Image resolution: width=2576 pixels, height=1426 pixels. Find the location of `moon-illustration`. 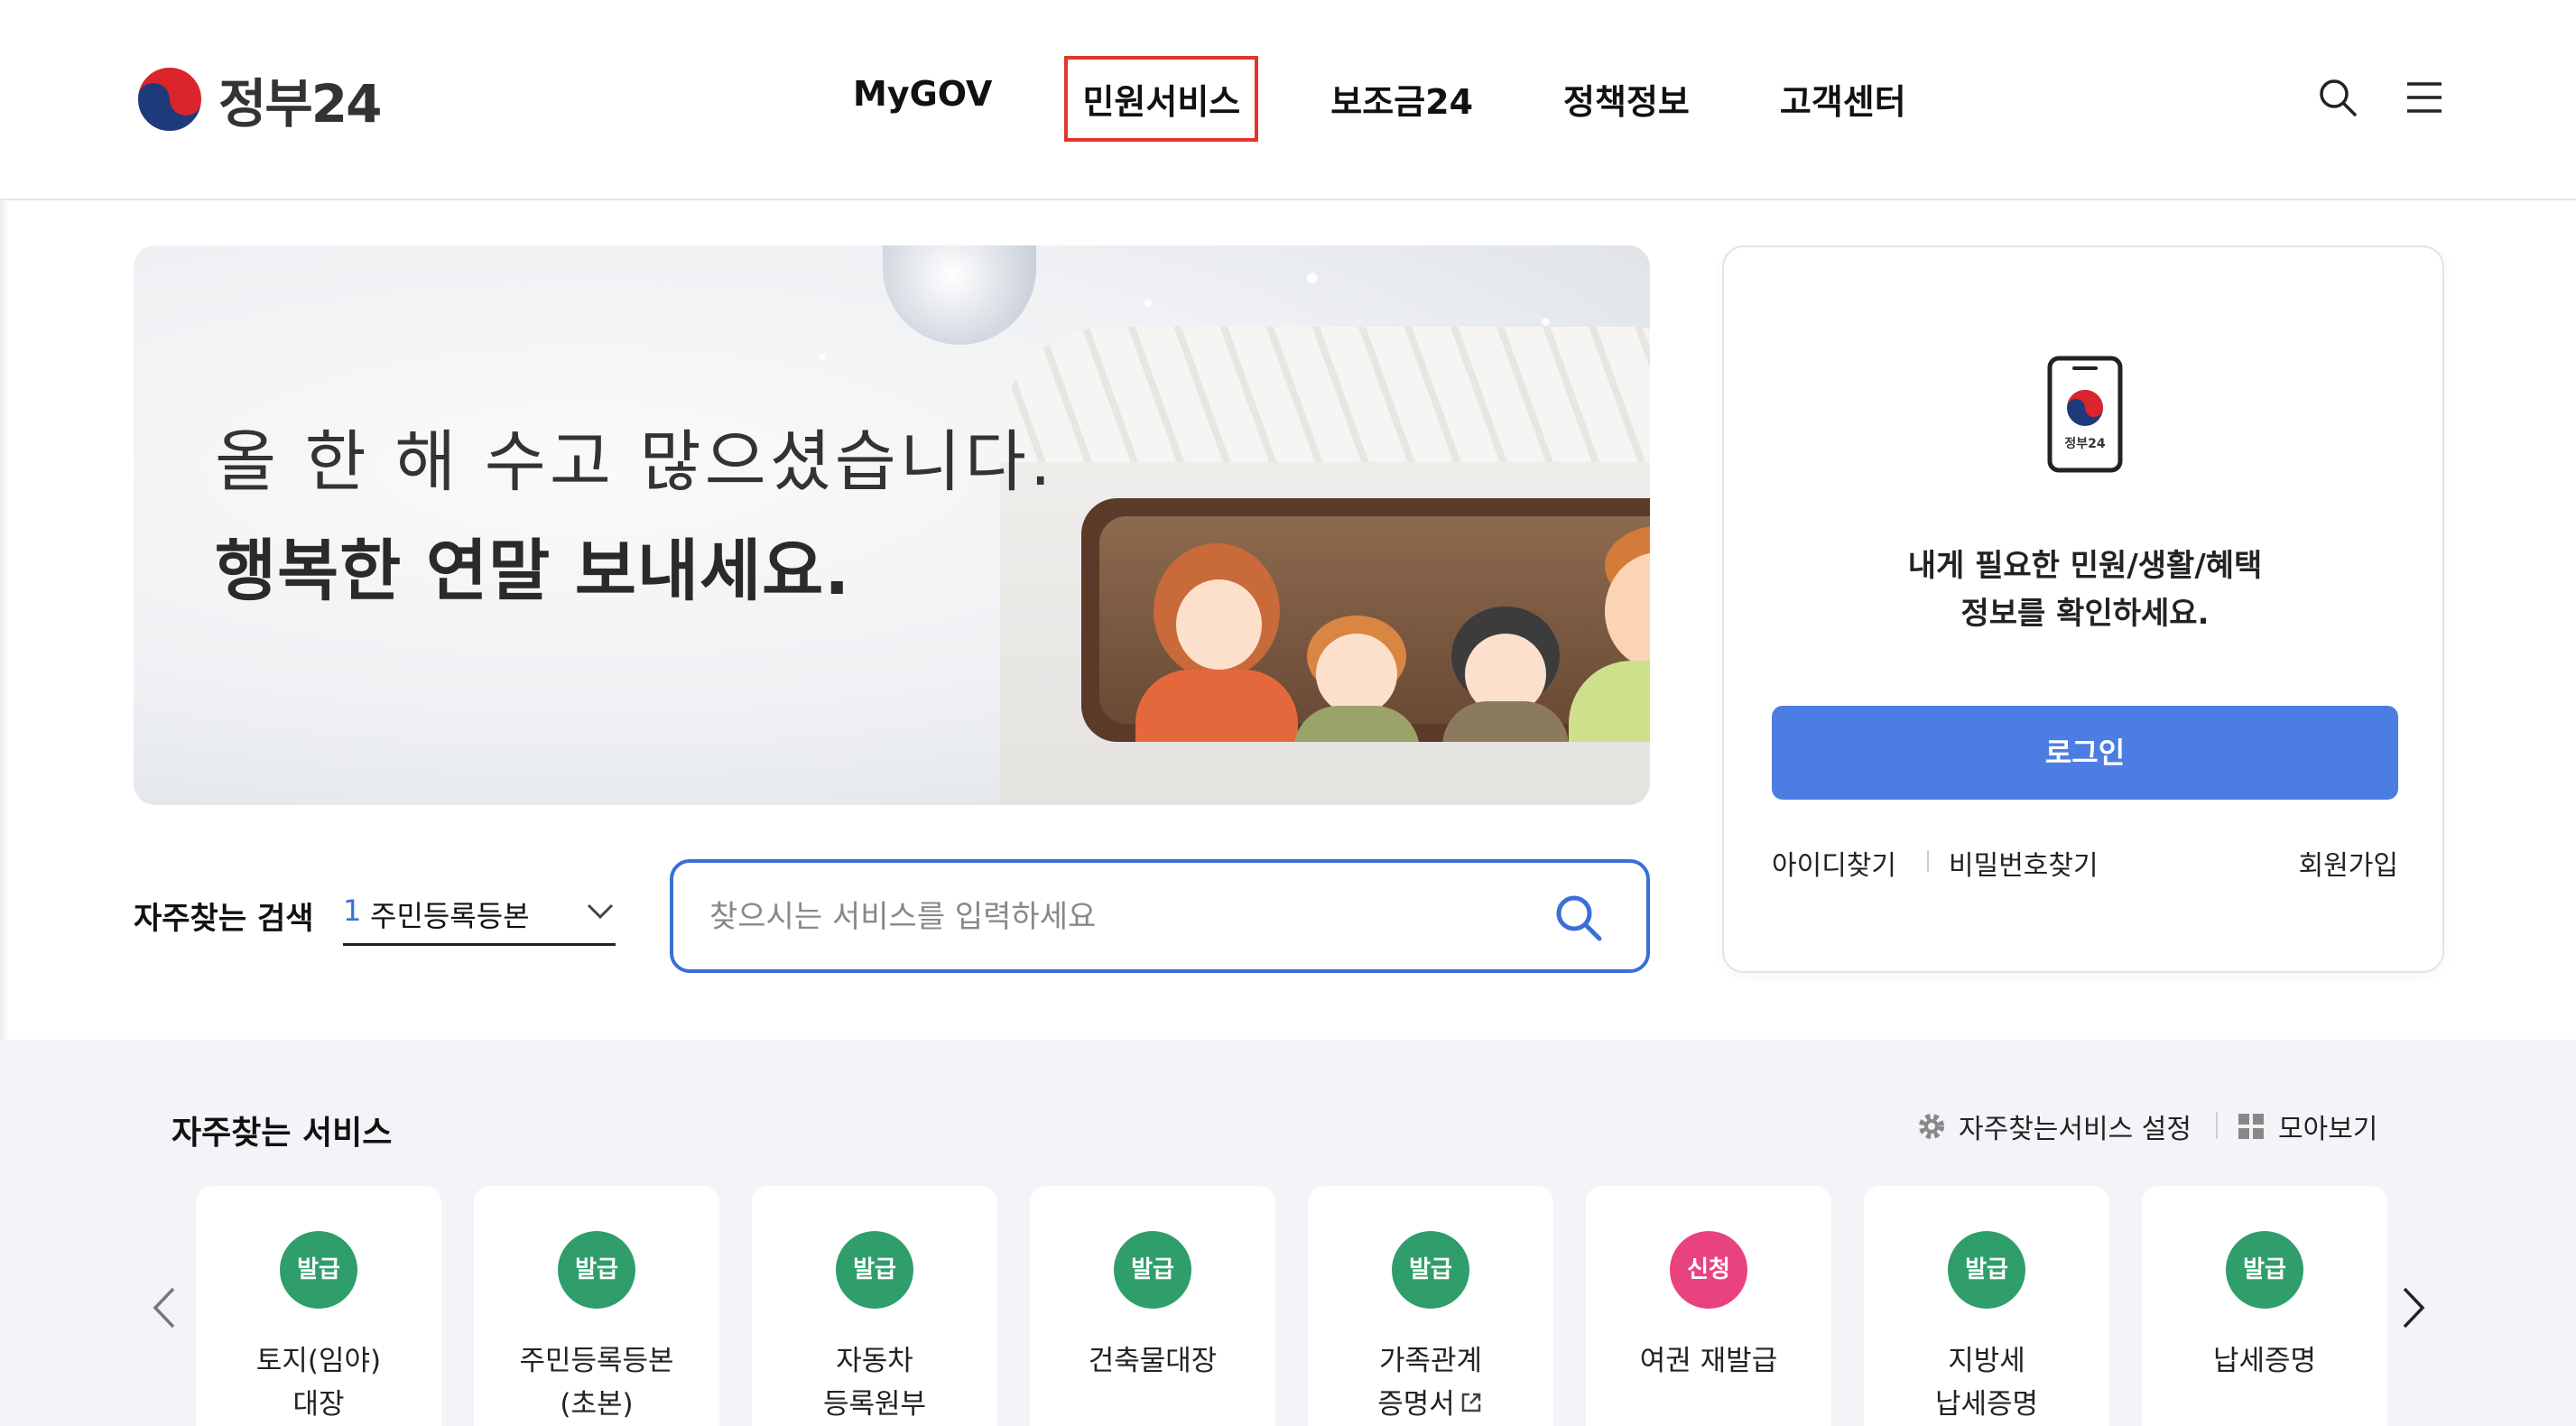

moon-illustration is located at coordinates (959, 295).